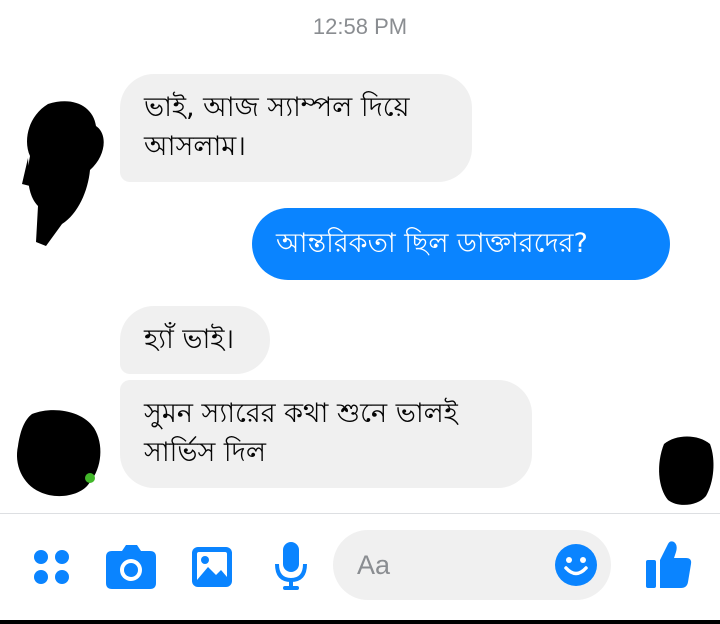 The width and height of the screenshot is (720, 624). I want to click on message-input: Aa, so click(472, 565).